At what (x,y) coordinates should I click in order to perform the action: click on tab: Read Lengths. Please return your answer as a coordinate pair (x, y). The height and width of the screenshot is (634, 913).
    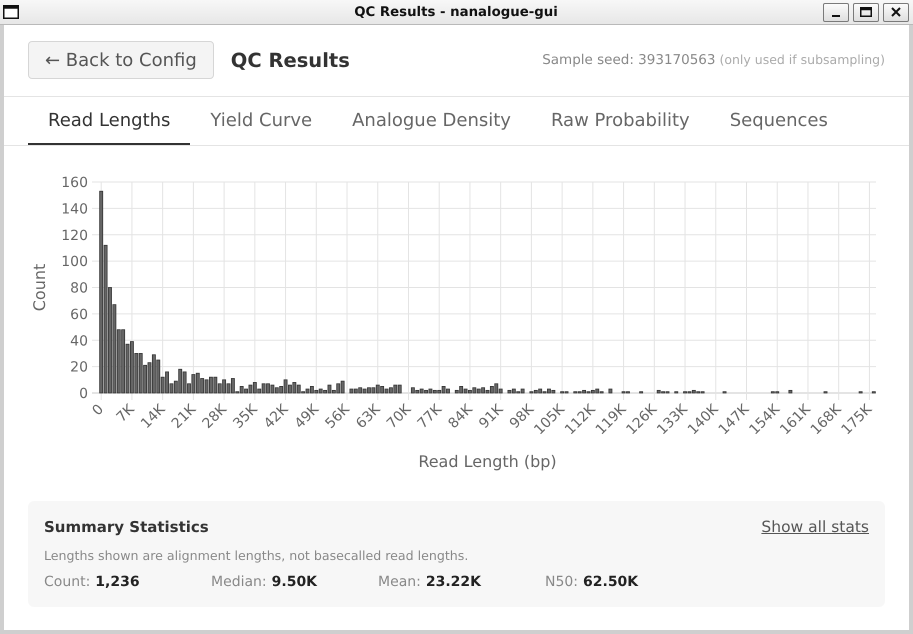
    Looking at the image, I should click on (109, 121).